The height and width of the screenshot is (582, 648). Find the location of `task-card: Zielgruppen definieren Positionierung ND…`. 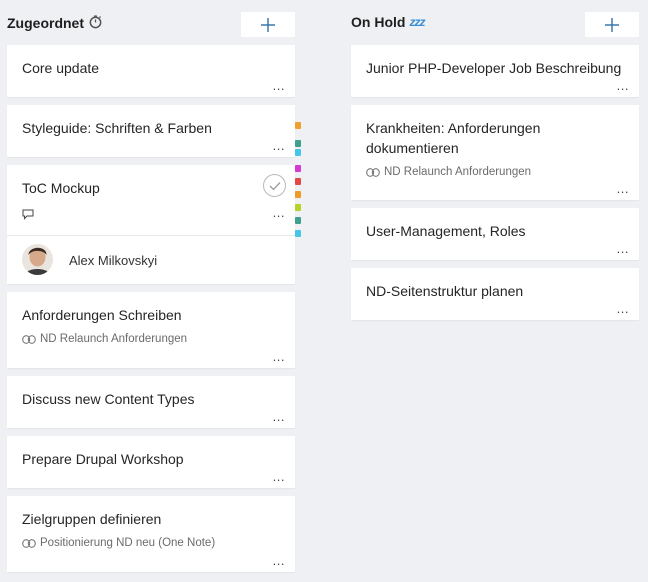

task-card: Zielgruppen definieren Positionierung ND… is located at coordinates (151, 534).